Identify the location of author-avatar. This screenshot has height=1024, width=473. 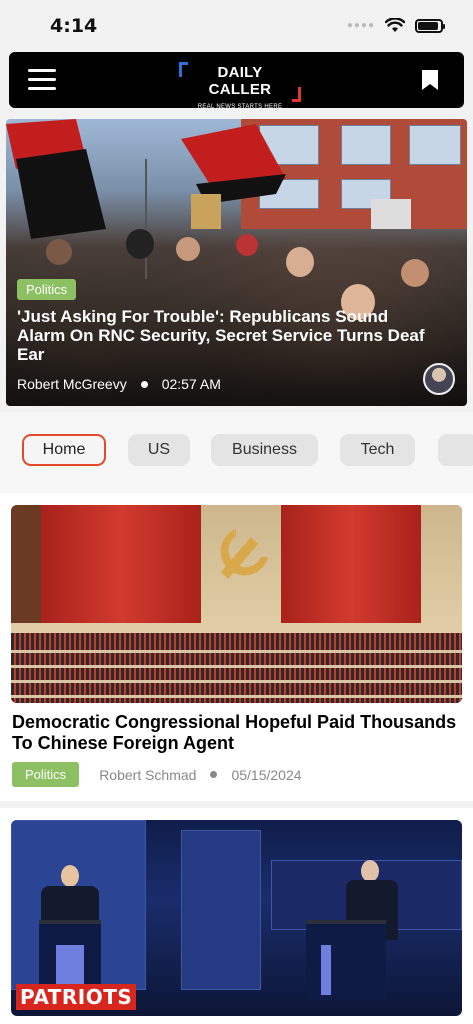
(439, 379).